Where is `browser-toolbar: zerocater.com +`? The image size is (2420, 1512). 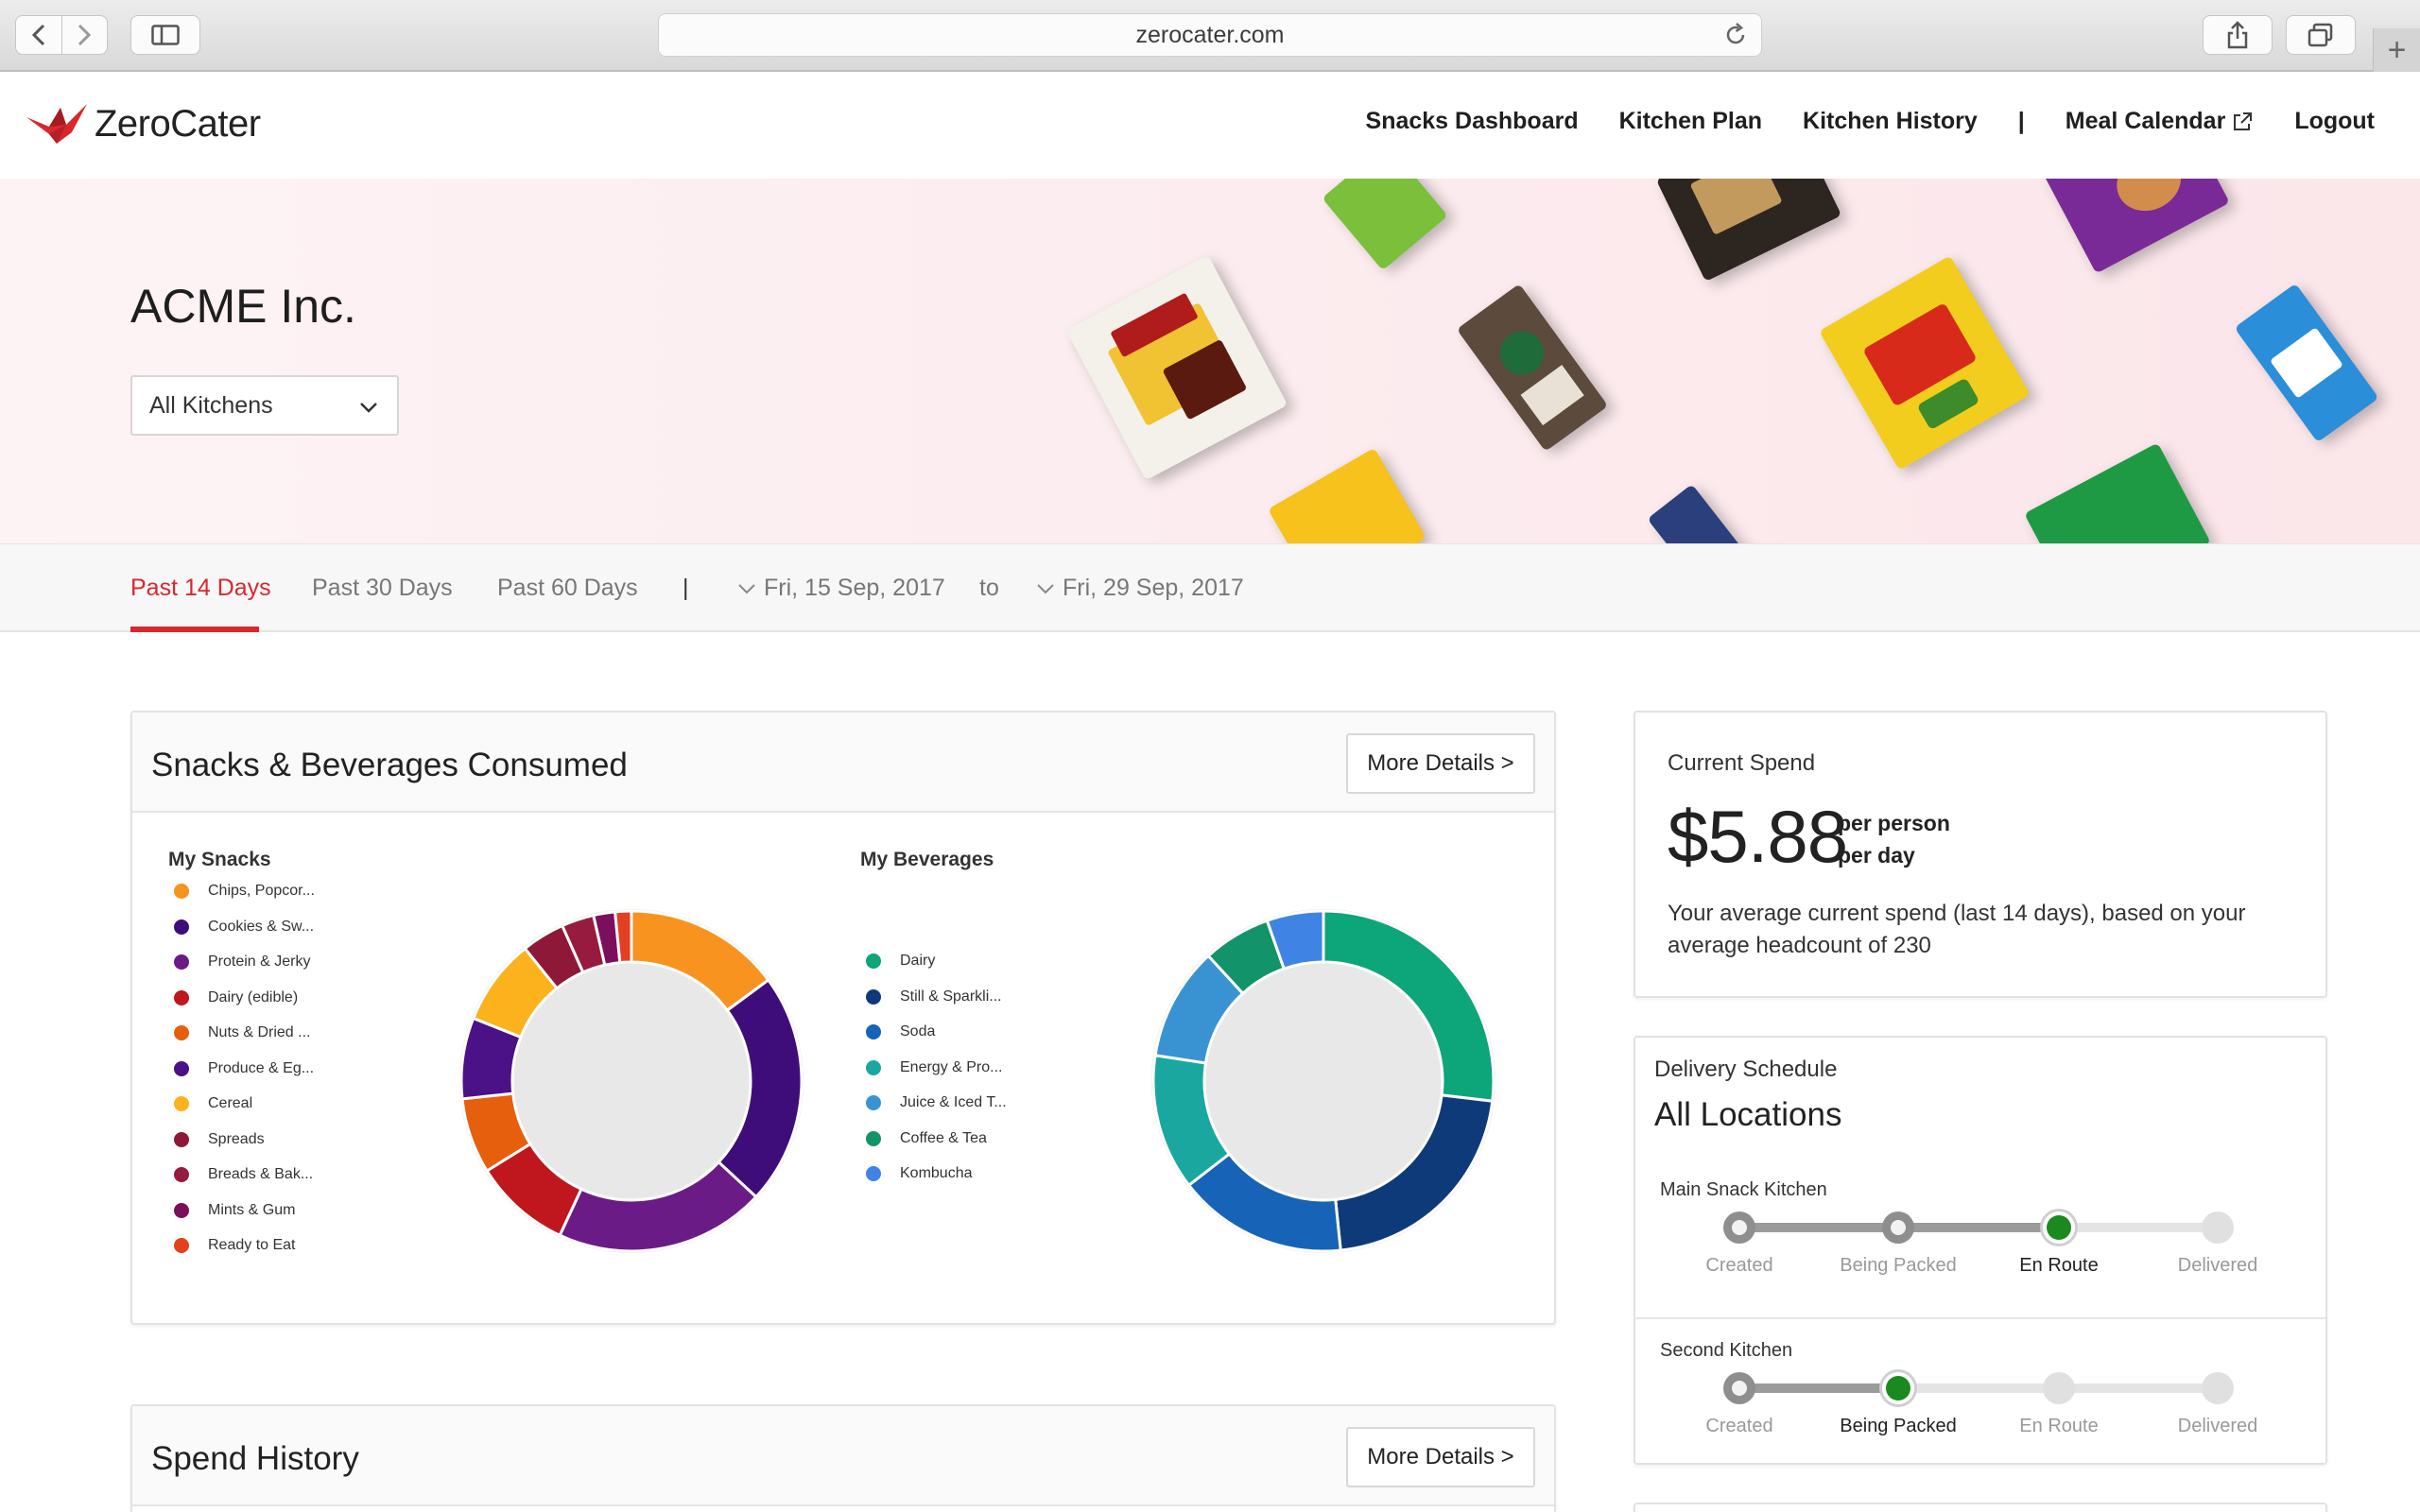 browser-toolbar: zerocater.com + is located at coordinates (1210, 36).